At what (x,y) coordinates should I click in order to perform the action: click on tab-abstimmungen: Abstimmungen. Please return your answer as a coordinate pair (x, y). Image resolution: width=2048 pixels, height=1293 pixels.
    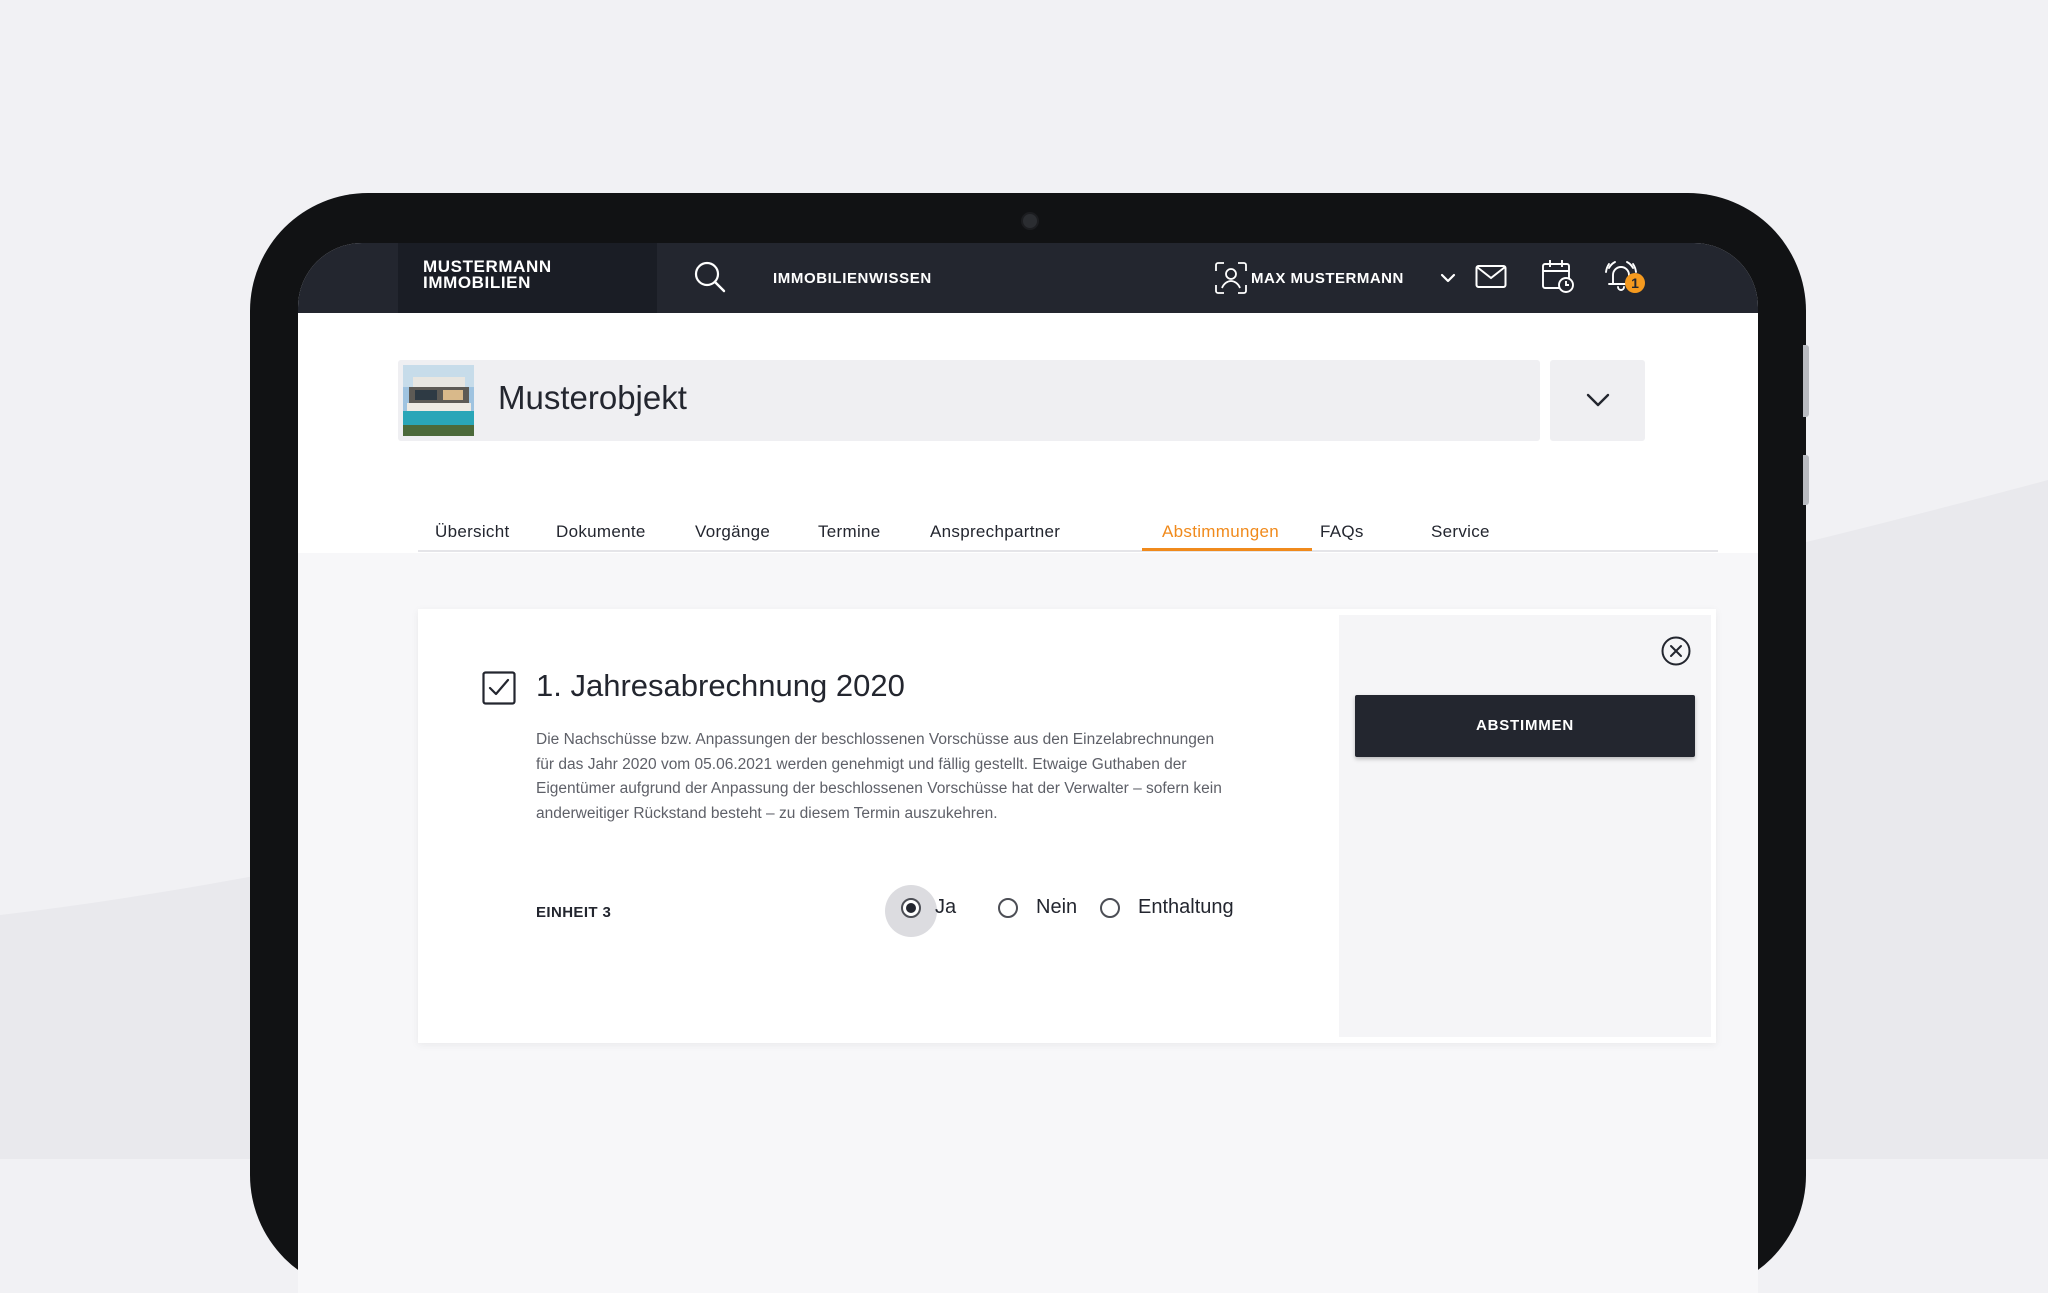
    Looking at the image, I should click on (1220, 532).